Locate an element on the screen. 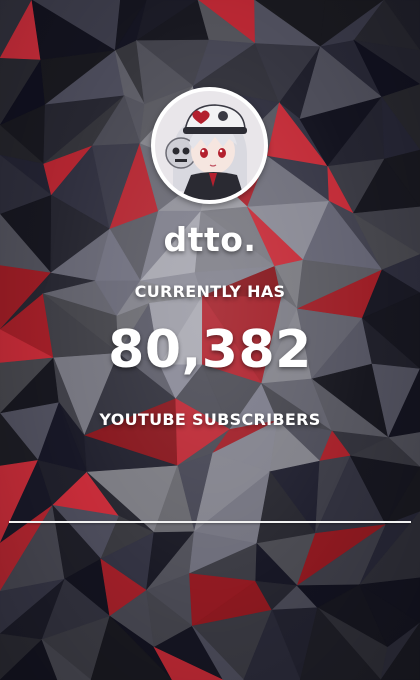  subscriber-count: 80,382 is located at coordinates (210, 350).